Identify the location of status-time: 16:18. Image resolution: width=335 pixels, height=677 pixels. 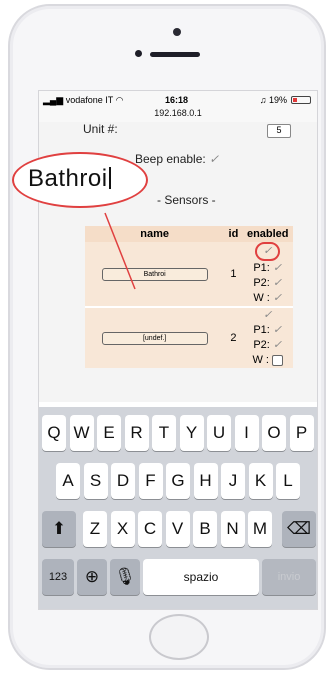
(177, 100).